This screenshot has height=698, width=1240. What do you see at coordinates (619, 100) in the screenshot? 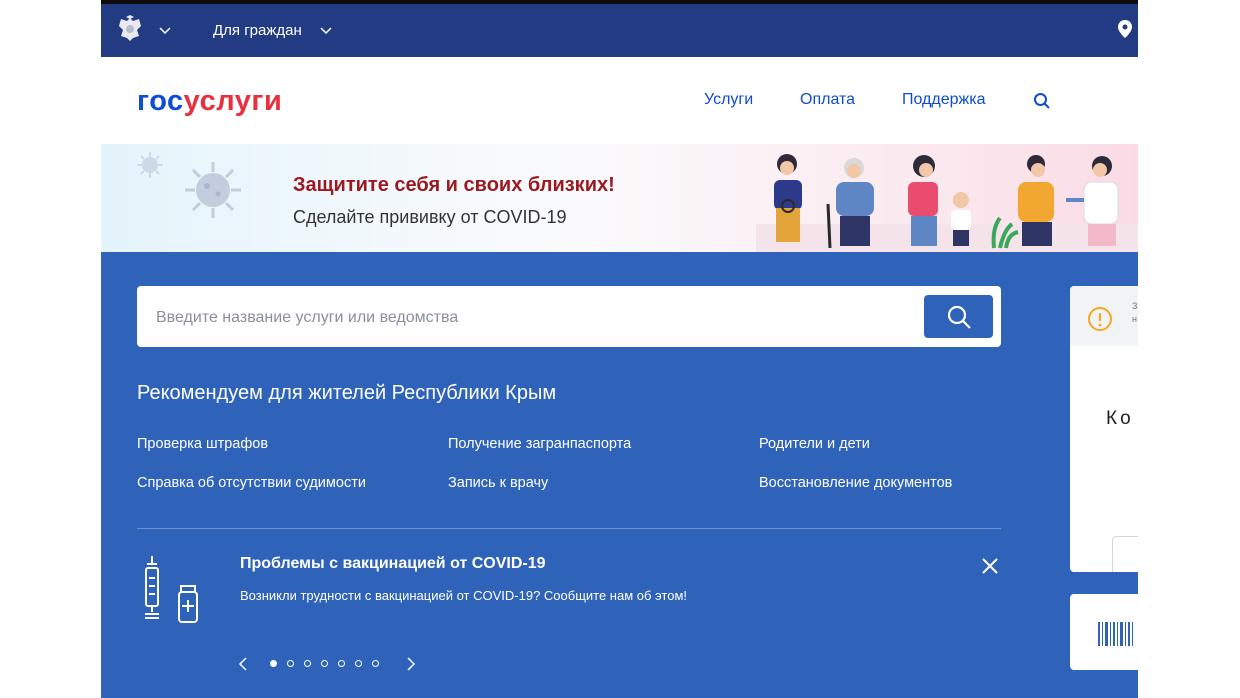
I see `site-header: госуслуги Услуги Оплата Поддержка` at bounding box center [619, 100].